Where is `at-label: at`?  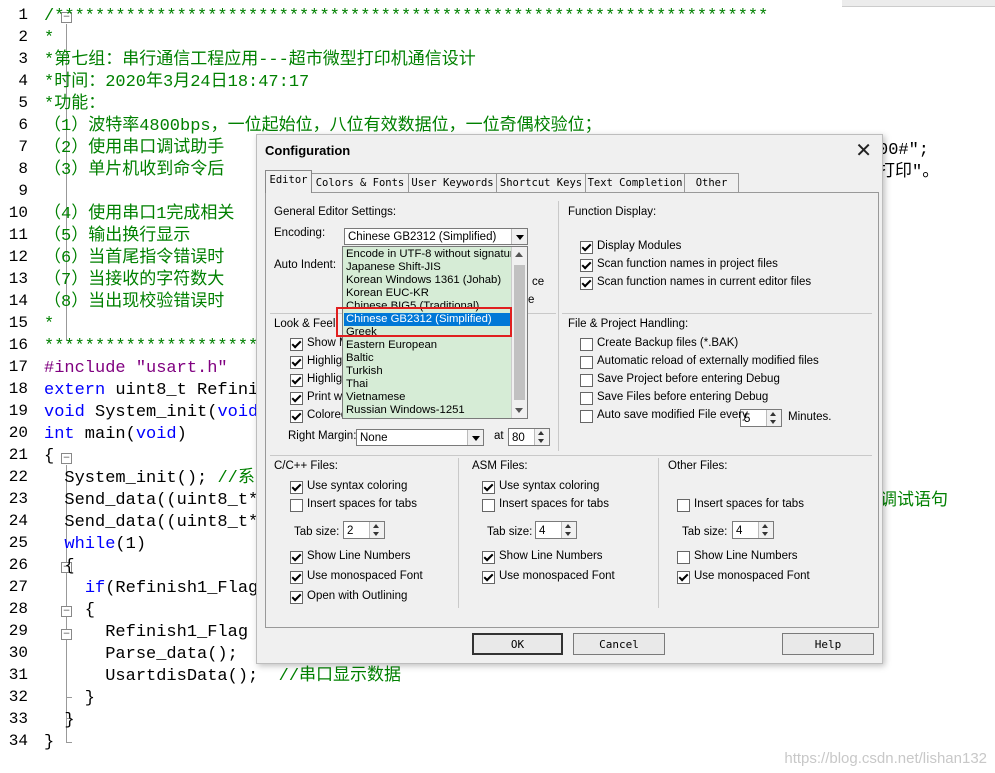
at-label: at is located at coordinates (499, 436).